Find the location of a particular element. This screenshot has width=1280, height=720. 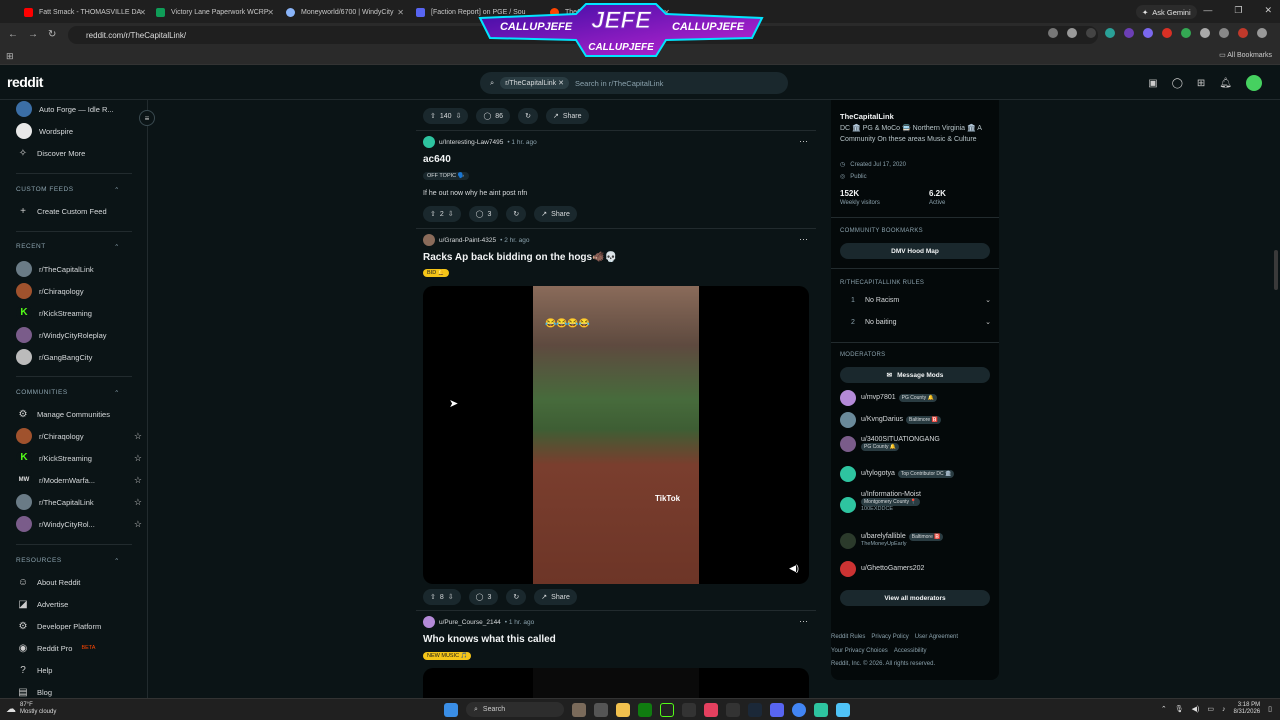

post-author: u/Grand-Paint-4325 is located at coordinates (467, 240).